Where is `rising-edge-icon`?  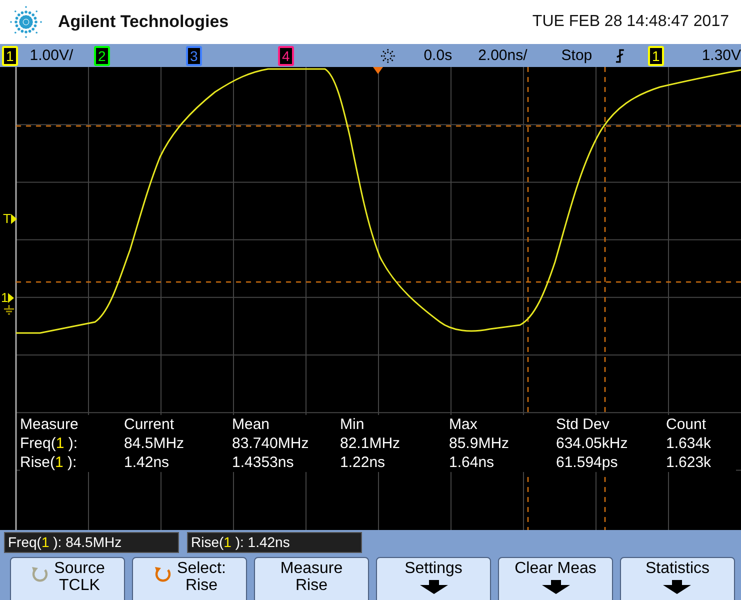 rising-edge-icon is located at coordinates (620, 56).